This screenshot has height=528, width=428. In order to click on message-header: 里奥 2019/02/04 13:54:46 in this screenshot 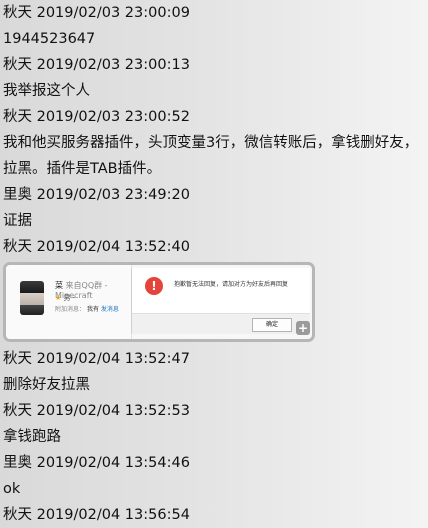, I will do `click(96, 463)`.